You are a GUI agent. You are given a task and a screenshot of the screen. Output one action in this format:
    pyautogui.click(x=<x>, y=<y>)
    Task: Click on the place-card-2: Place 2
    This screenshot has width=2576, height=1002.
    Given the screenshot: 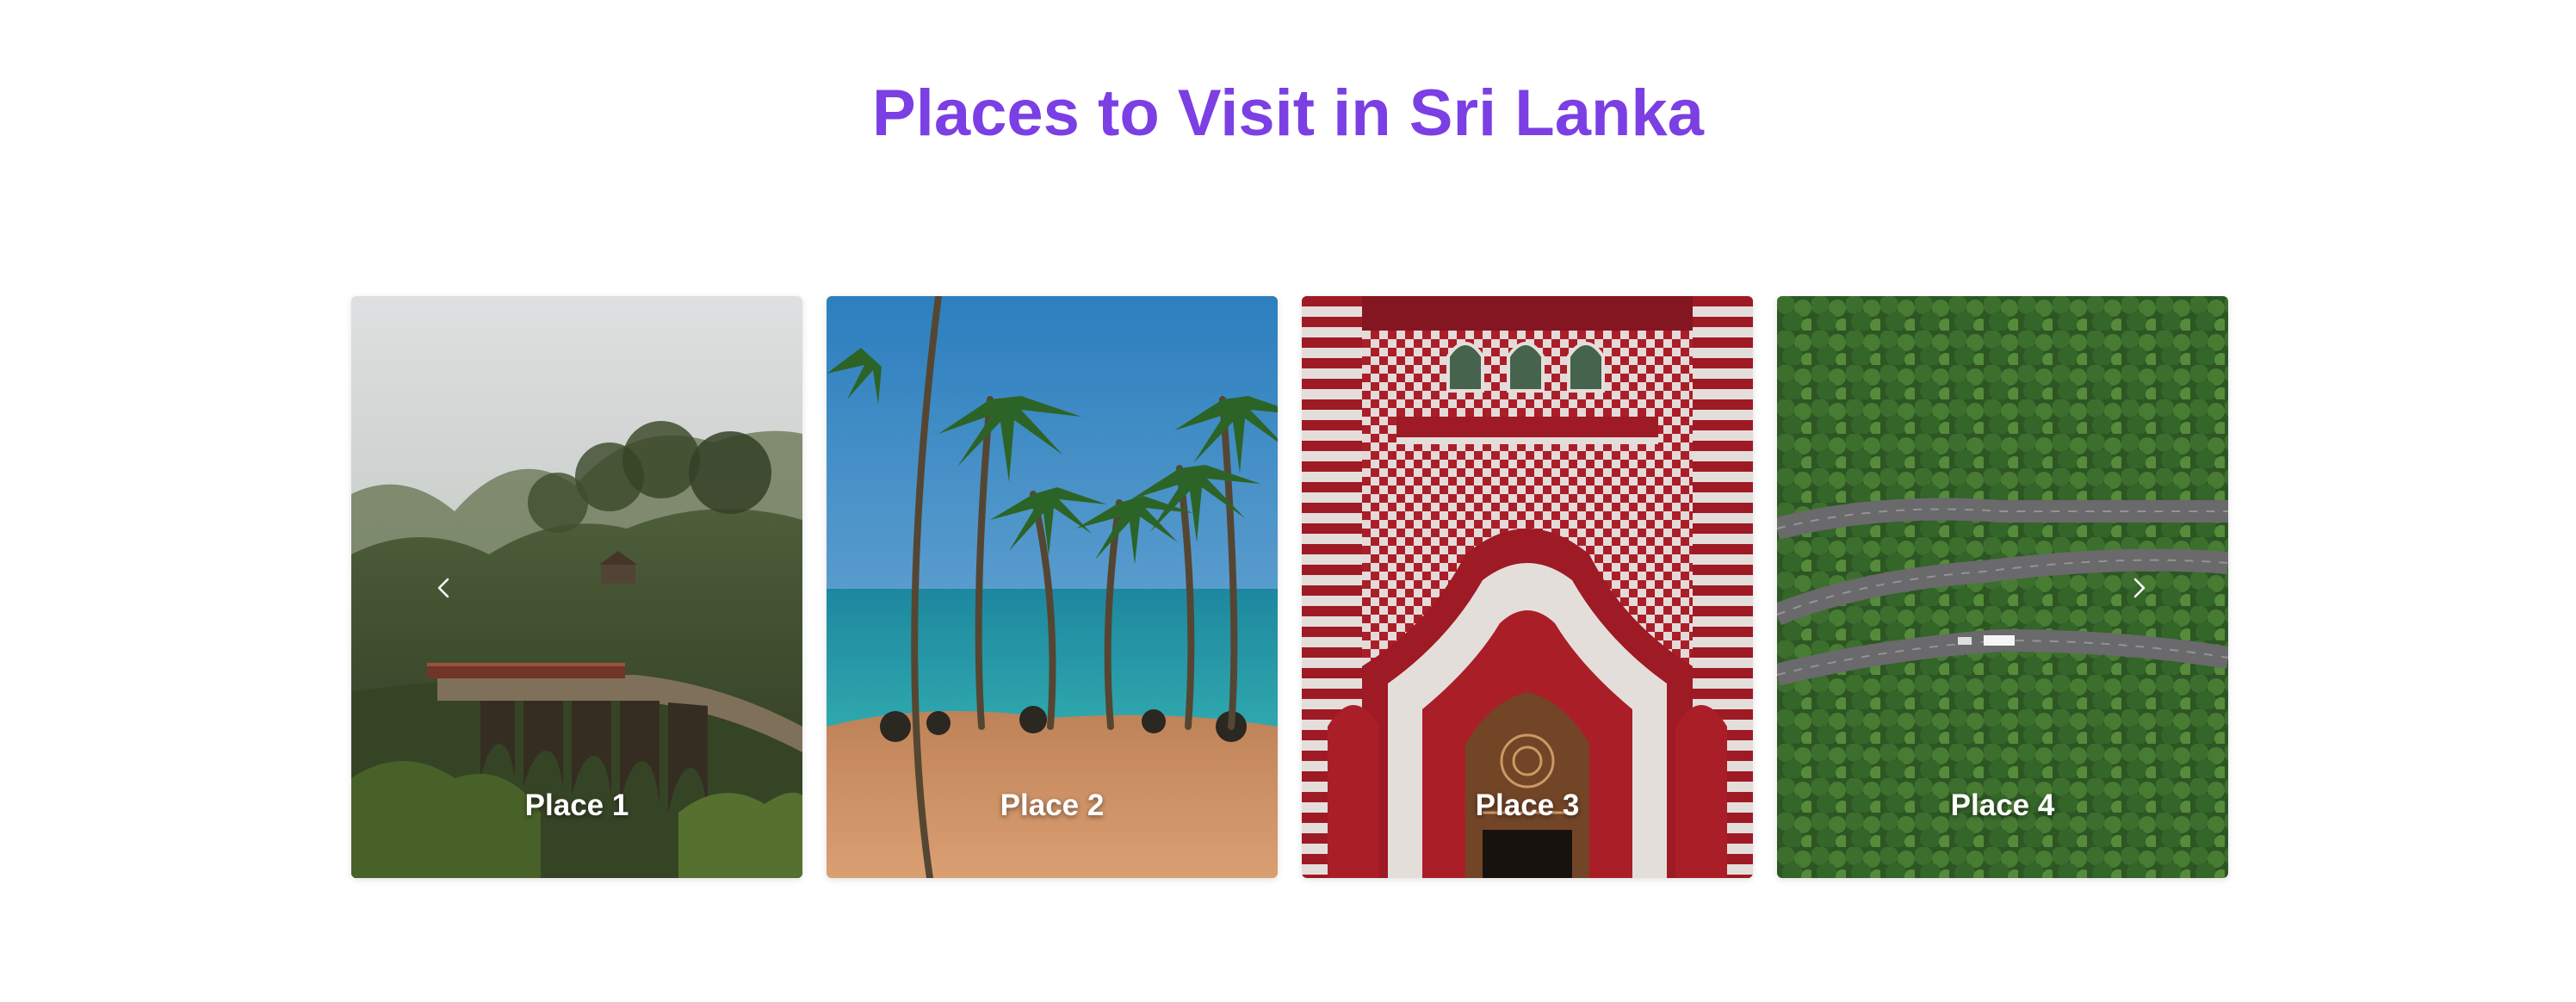 What is the action you would take?
    pyautogui.click(x=1052, y=587)
    